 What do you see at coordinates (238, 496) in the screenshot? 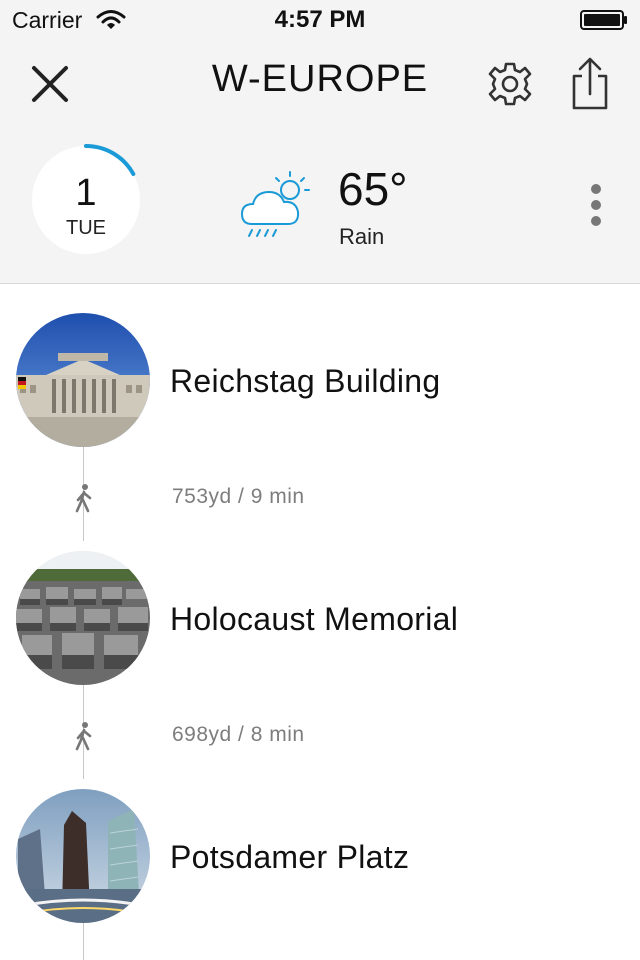
I see `walk-distance-time: 753yd / 9 min` at bounding box center [238, 496].